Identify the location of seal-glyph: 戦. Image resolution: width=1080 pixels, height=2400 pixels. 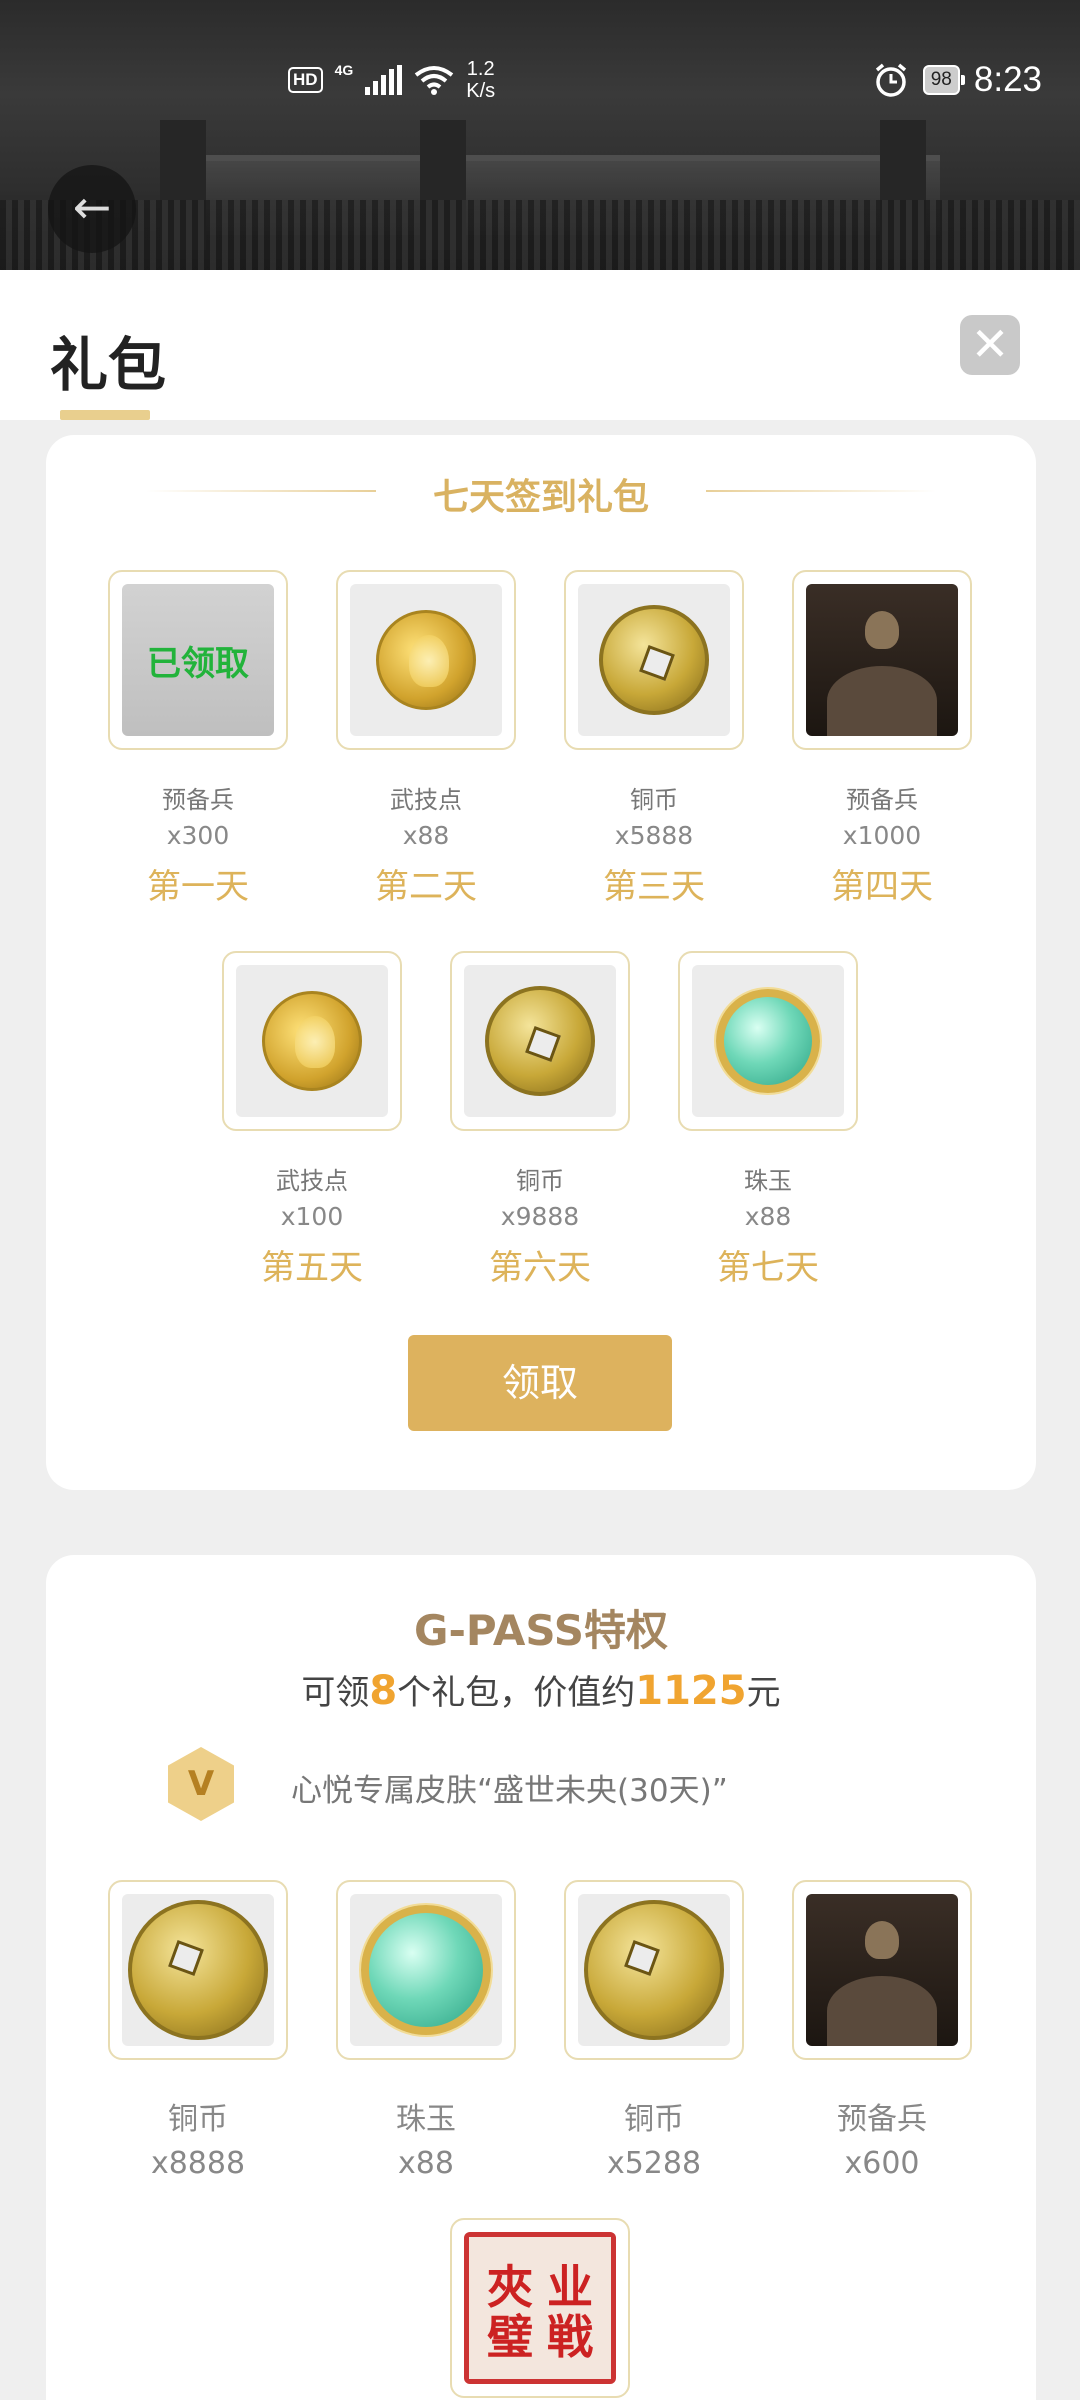
(570, 2337).